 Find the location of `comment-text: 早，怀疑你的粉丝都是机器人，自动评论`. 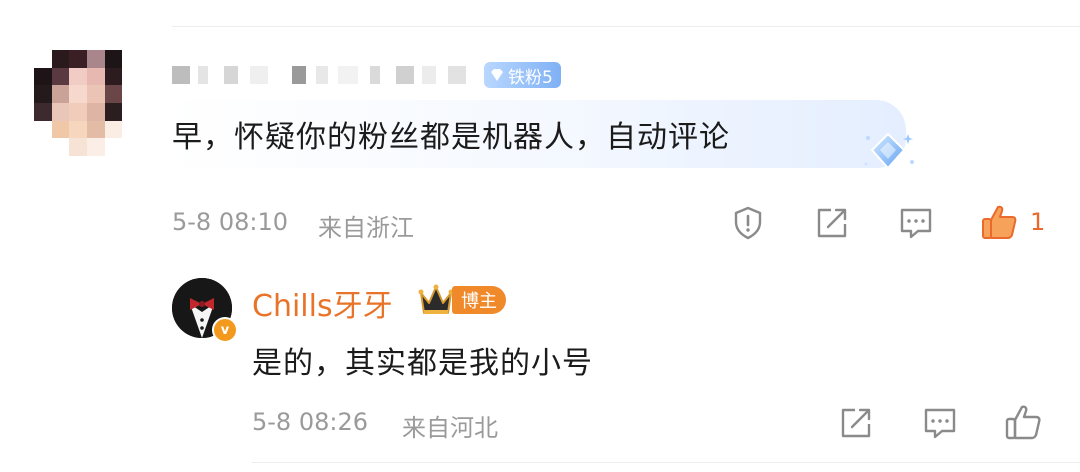

comment-text: 早，怀疑你的粉丝都是机器人，自动评论 is located at coordinates (451, 137).